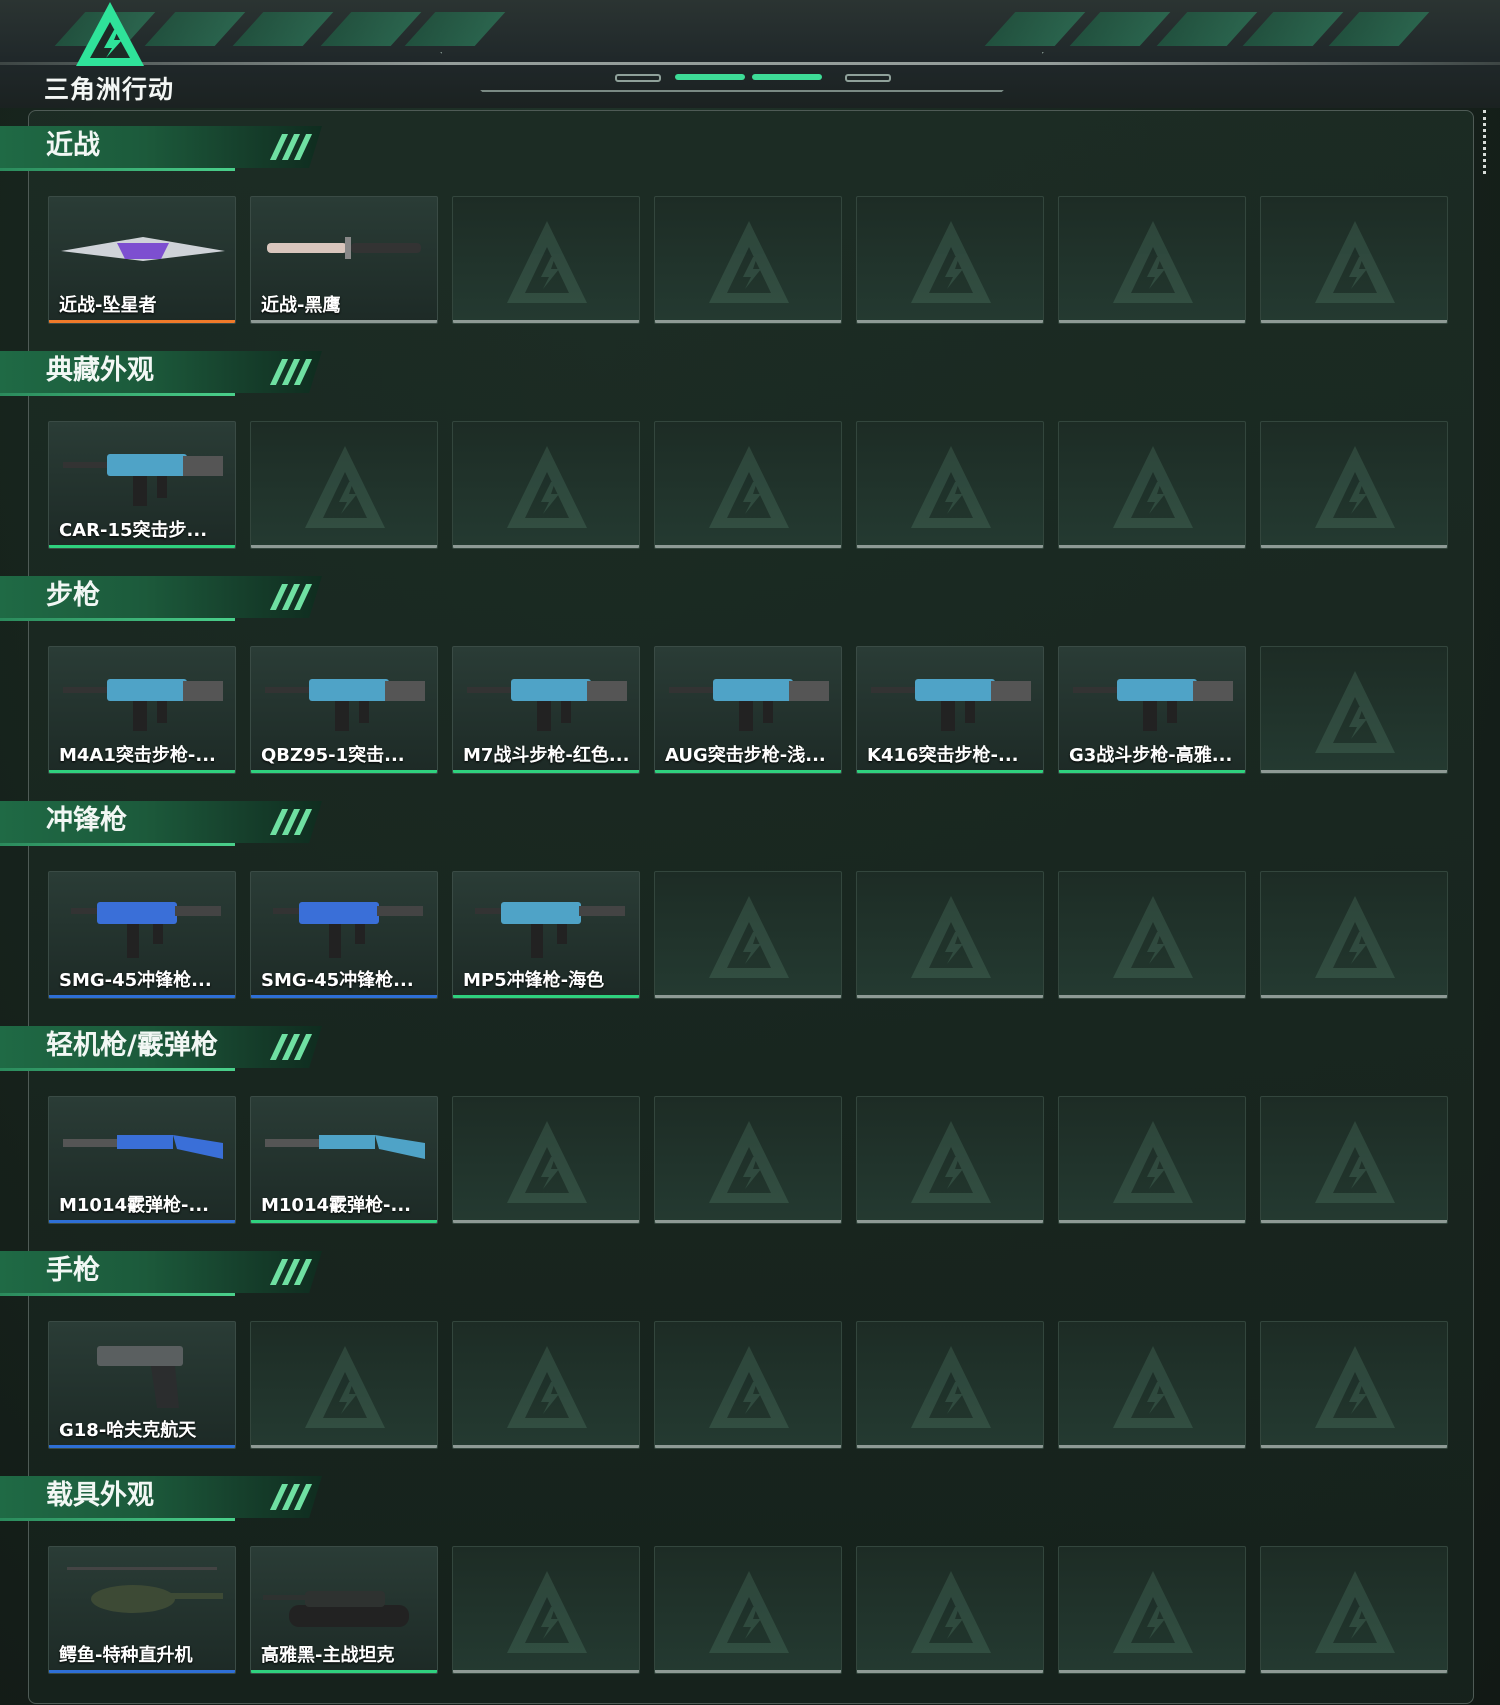  I want to click on section-title: 典藏外观, so click(100, 370).